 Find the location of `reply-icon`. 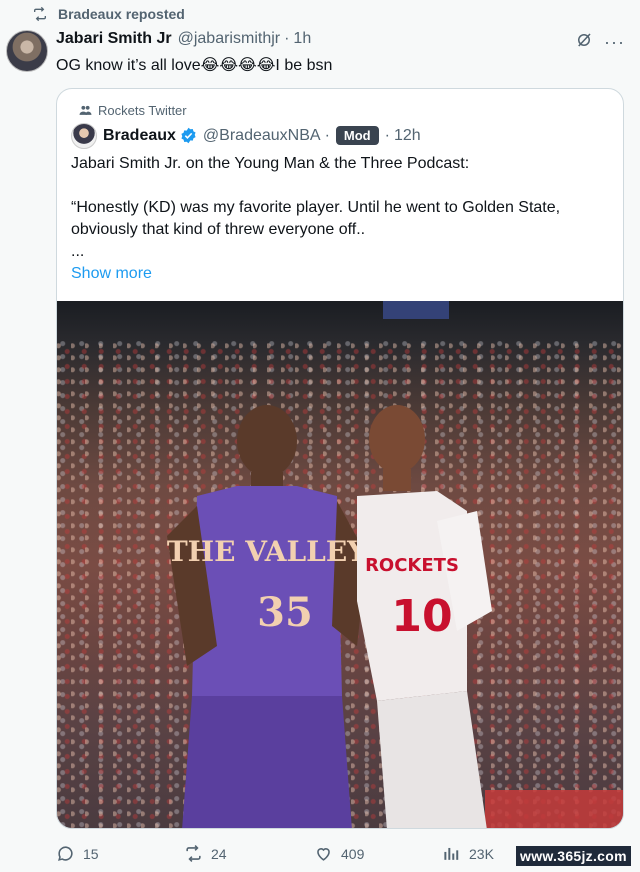

reply-icon is located at coordinates (65, 853).